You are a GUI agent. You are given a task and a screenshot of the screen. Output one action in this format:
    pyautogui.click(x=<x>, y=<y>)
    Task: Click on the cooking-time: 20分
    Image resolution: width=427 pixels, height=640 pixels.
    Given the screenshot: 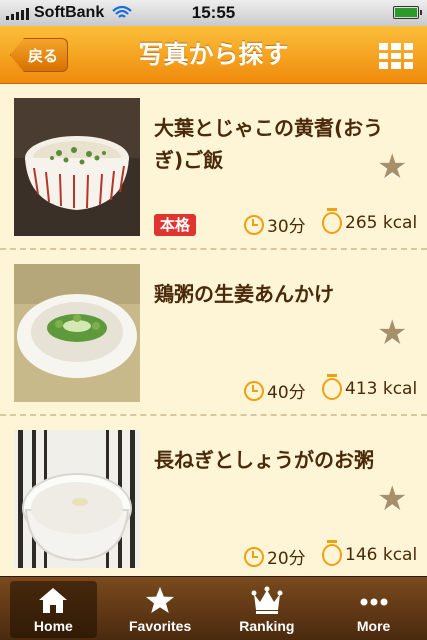 What is the action you would take?
    pyautogui.click(x=275, y=556)
    